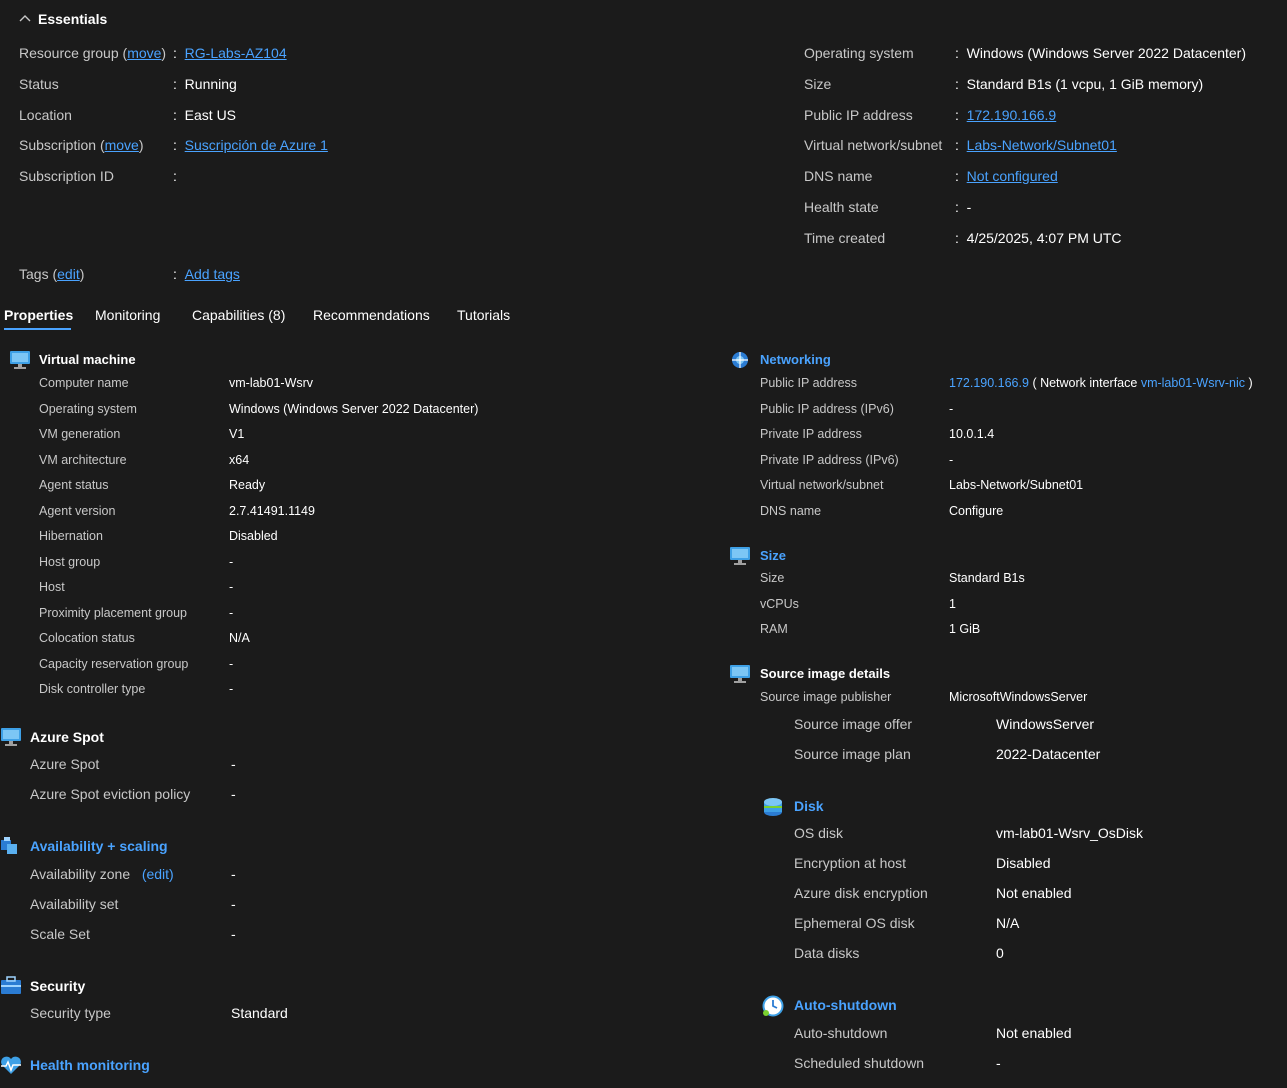  I want to click on availability-title: Availability + scaling, so click(99, 846).